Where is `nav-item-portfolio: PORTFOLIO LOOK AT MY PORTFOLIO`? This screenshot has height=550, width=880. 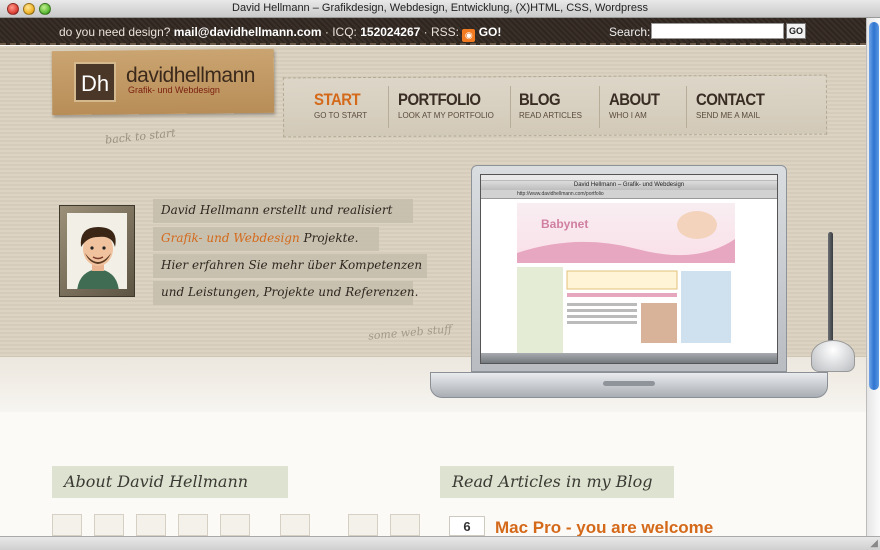
nav-item-portfolio: PORTFOLIO LOOK AT MY PORTFOLIO is located at coordinates (446, 105).